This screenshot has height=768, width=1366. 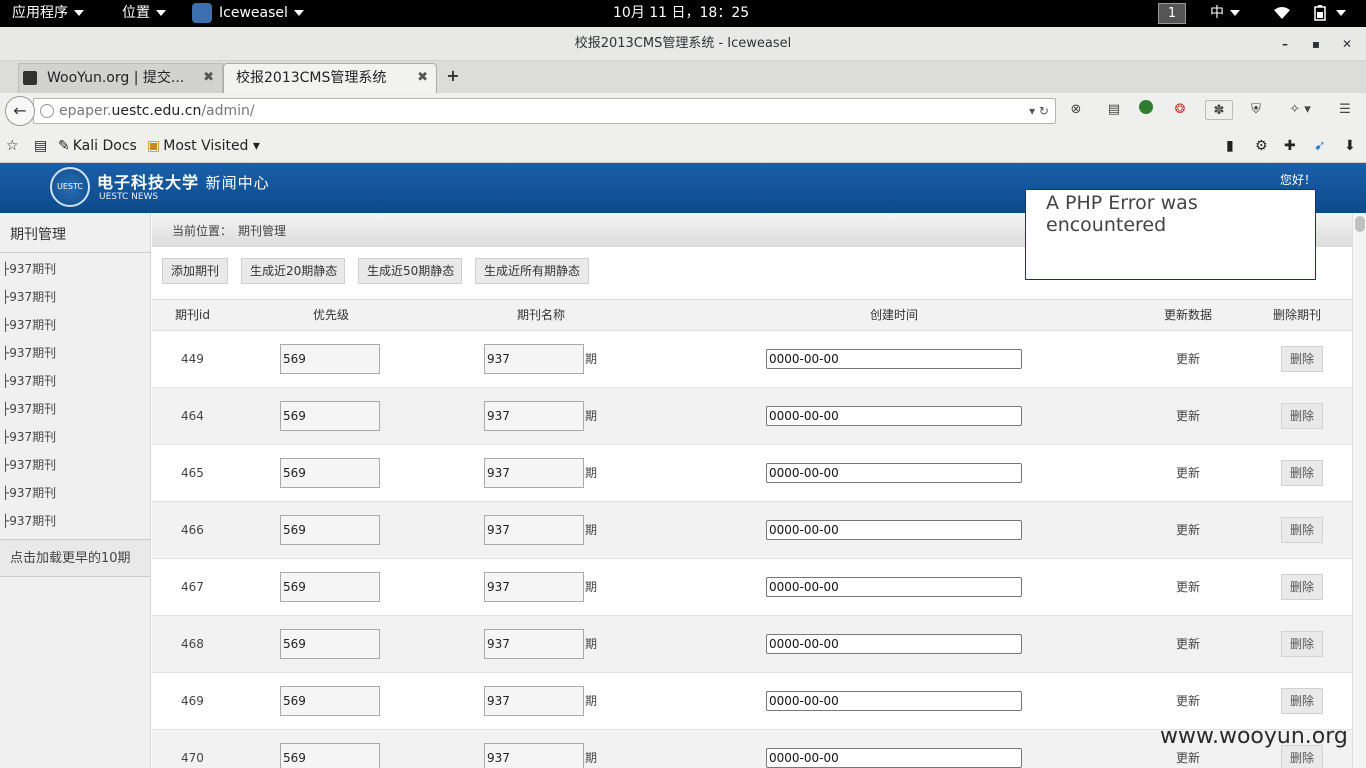 I want to click on new-tab-button: +, so click(x=453, y=76).